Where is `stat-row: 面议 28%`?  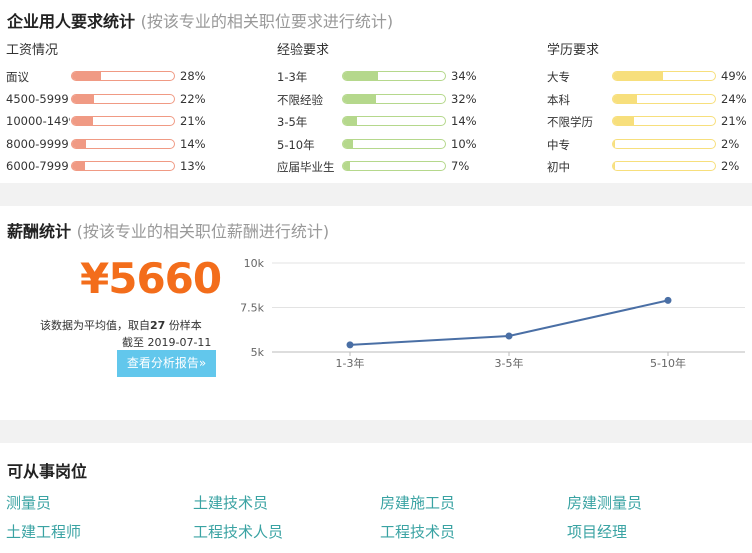
stat-row: 面议 28% is located at coordinates (106, 78).